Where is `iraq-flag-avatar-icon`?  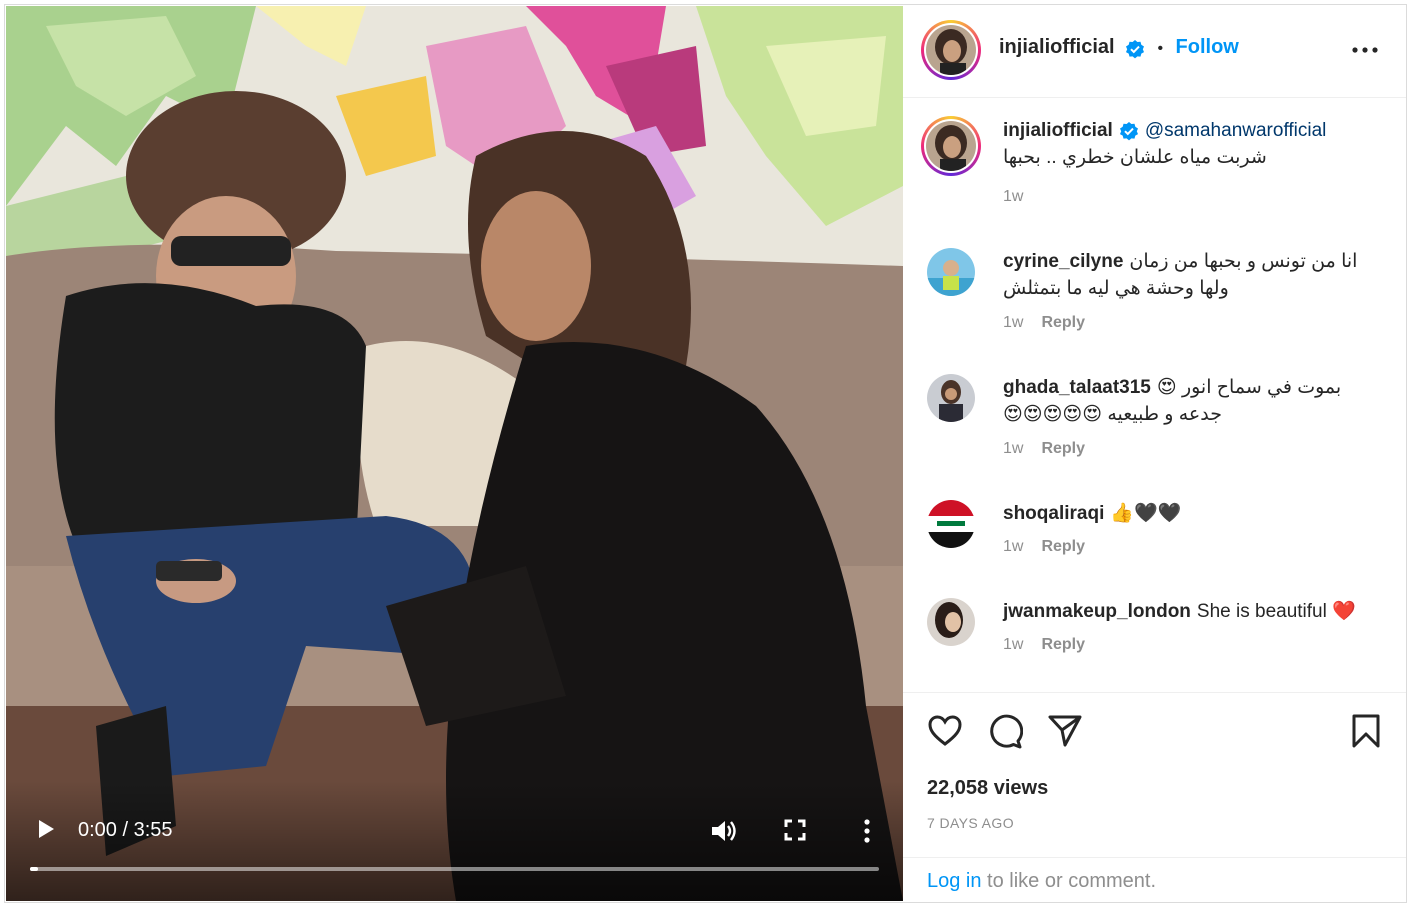 iraq-flag-avatar-icon is located at coordinates (951, 524).